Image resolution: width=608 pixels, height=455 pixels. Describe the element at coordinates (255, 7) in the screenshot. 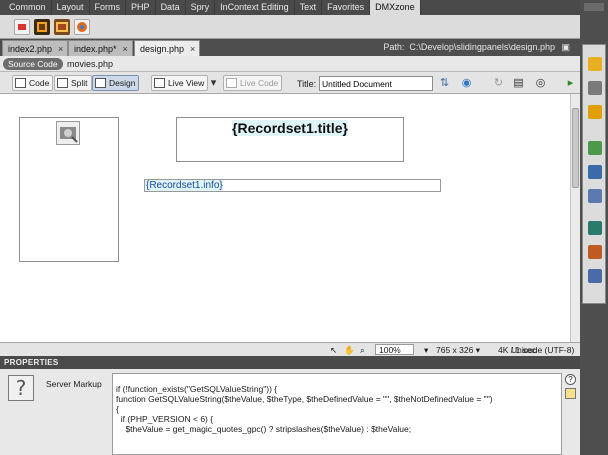

I see `insert-tab-incontext-editing: InContext Editing` at that location.